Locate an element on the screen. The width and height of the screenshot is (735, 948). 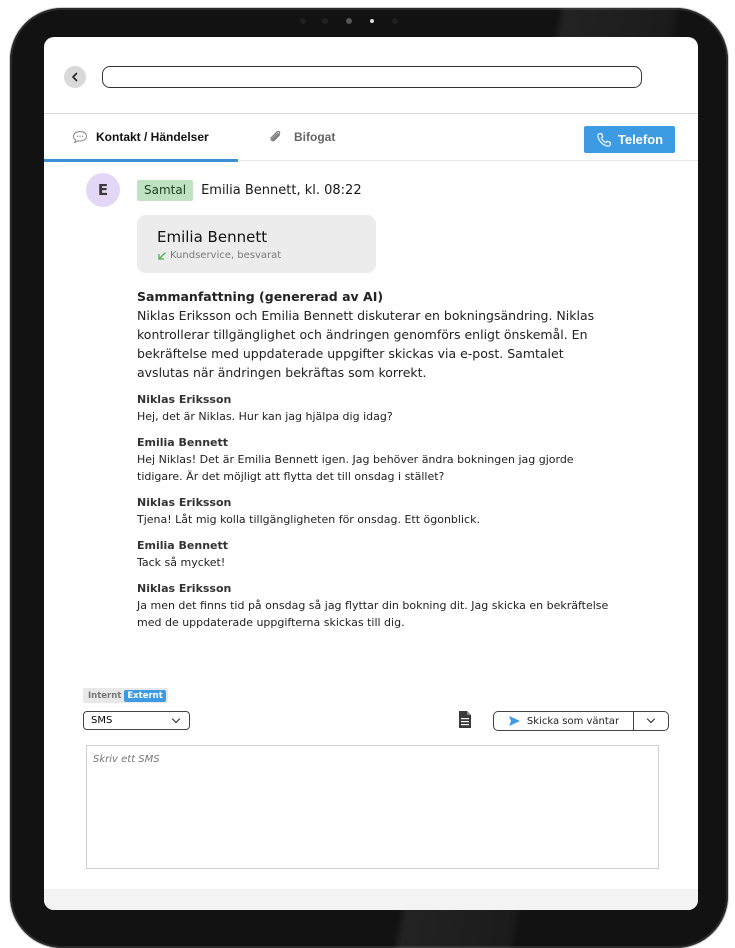
avatar: E is located at coordinates (103, 190).